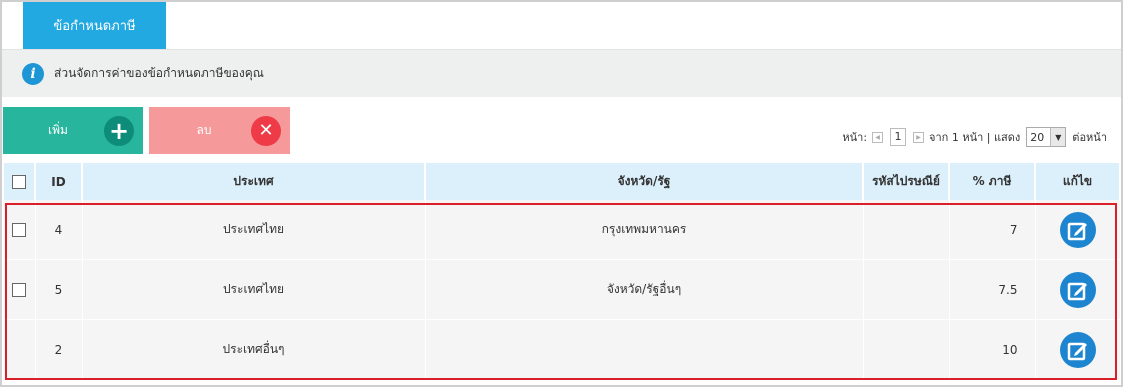 The width and height of the screenshot is (1123, 387). I want to click on tab-bar: ข้อกำหนดภาษี, so click(561, 26).